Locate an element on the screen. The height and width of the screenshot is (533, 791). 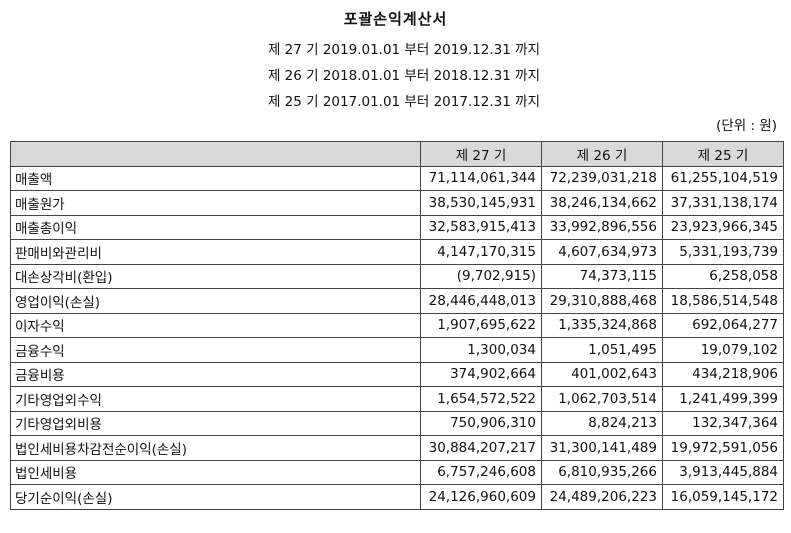
value-period-25: 37,331,138,174 is located at coordinates (723, 203).